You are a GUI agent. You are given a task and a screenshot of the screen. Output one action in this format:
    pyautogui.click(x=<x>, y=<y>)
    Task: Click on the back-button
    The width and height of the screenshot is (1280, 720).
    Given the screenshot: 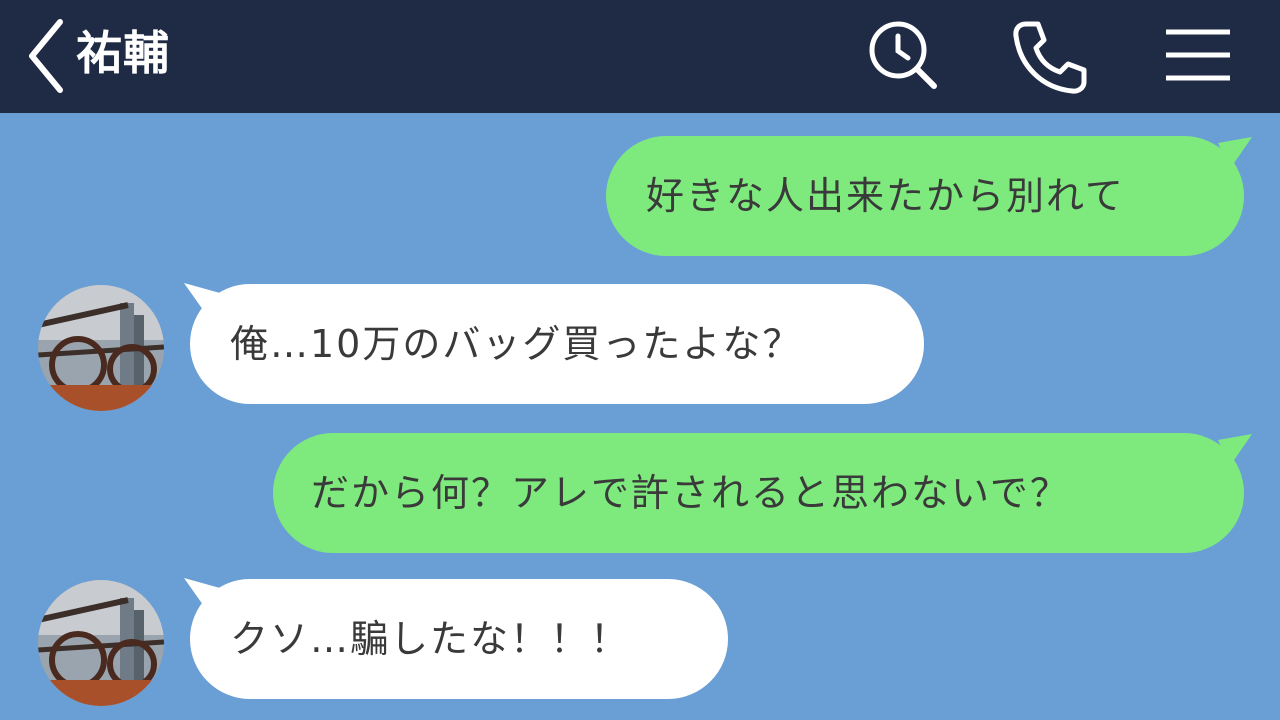 What is the action you would take?
    pyautogui.click(x=47, y=54)
    